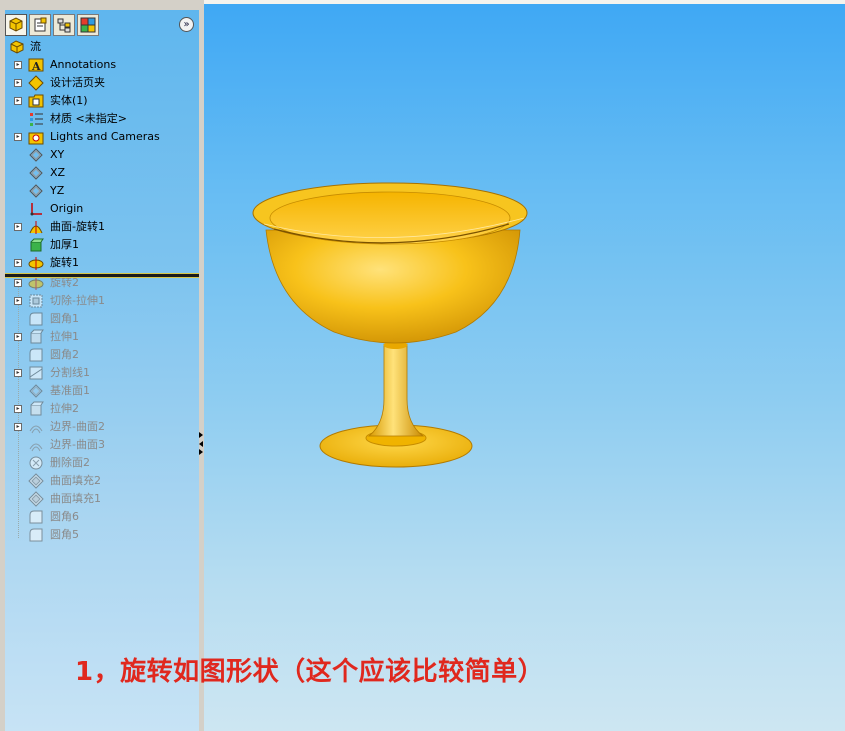 This screenshot has height=731, width=845. I want to click on tree-item: YZ, so click(102, 191).